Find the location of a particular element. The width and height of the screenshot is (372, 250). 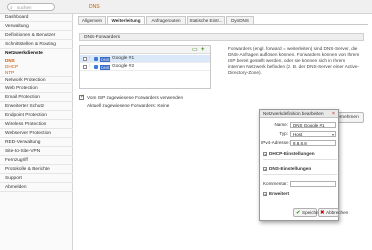

cancel-button: ✖ Abbrechen is located at coordinates (333, 212).